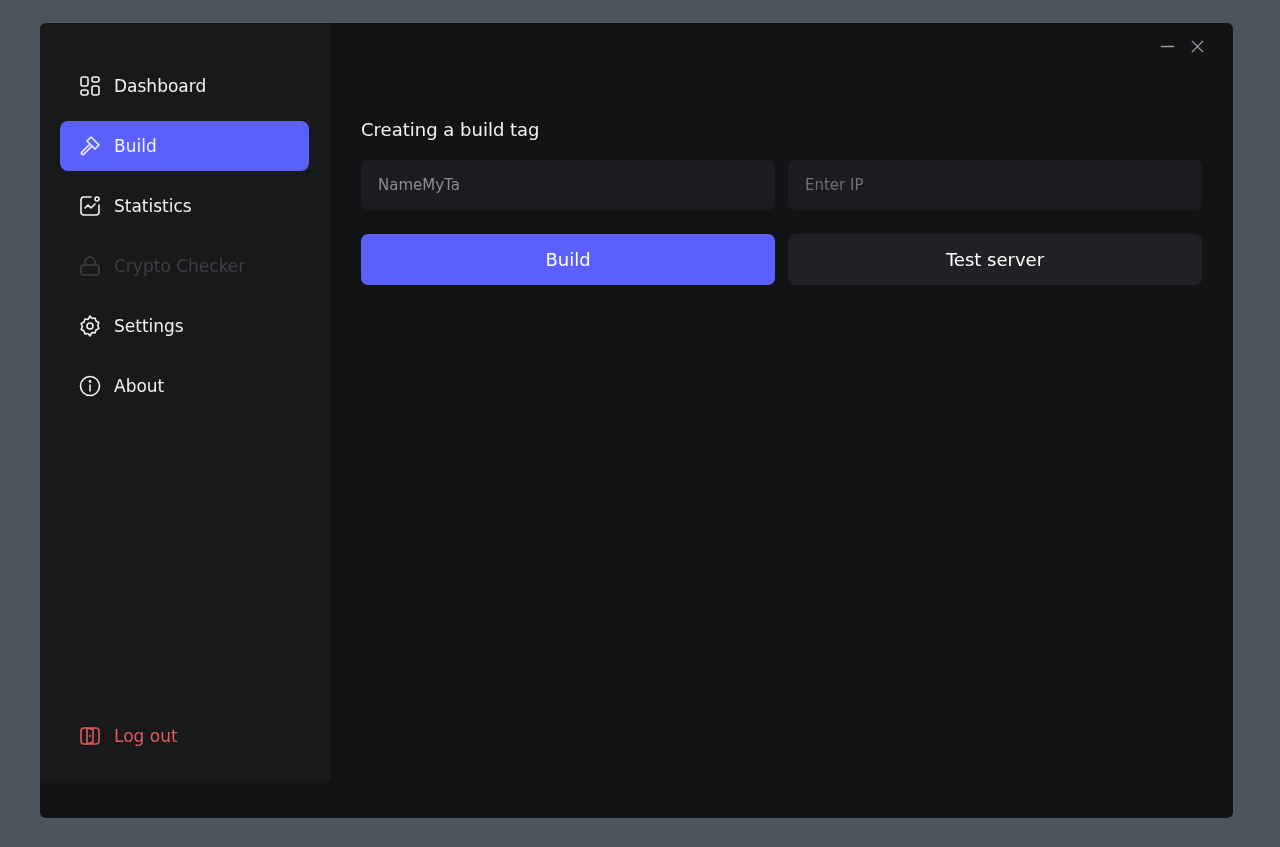 Image resolution: width=1280 pixels, height=847 pixels. Describe the element at coordinates (184, 86) in the screenshot. I see `sidebar-item: Dashboard` at that location.